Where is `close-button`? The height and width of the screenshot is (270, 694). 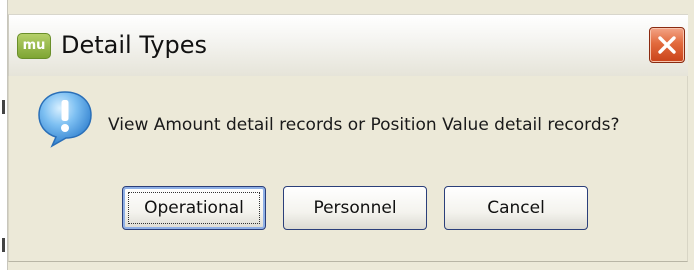
close-button is located at coordinates (667, 45).